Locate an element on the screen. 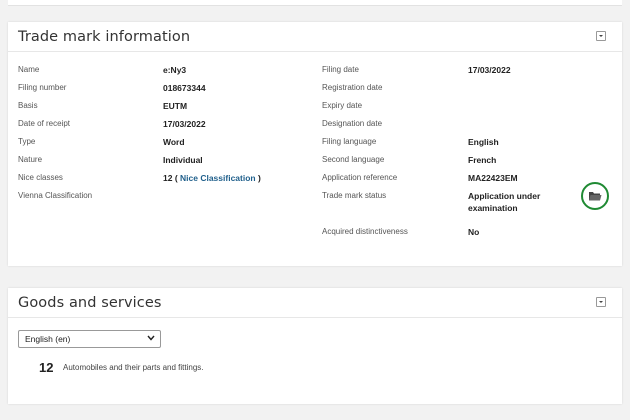  field-label: Vienna Classification is located at coordinates (55, 195).